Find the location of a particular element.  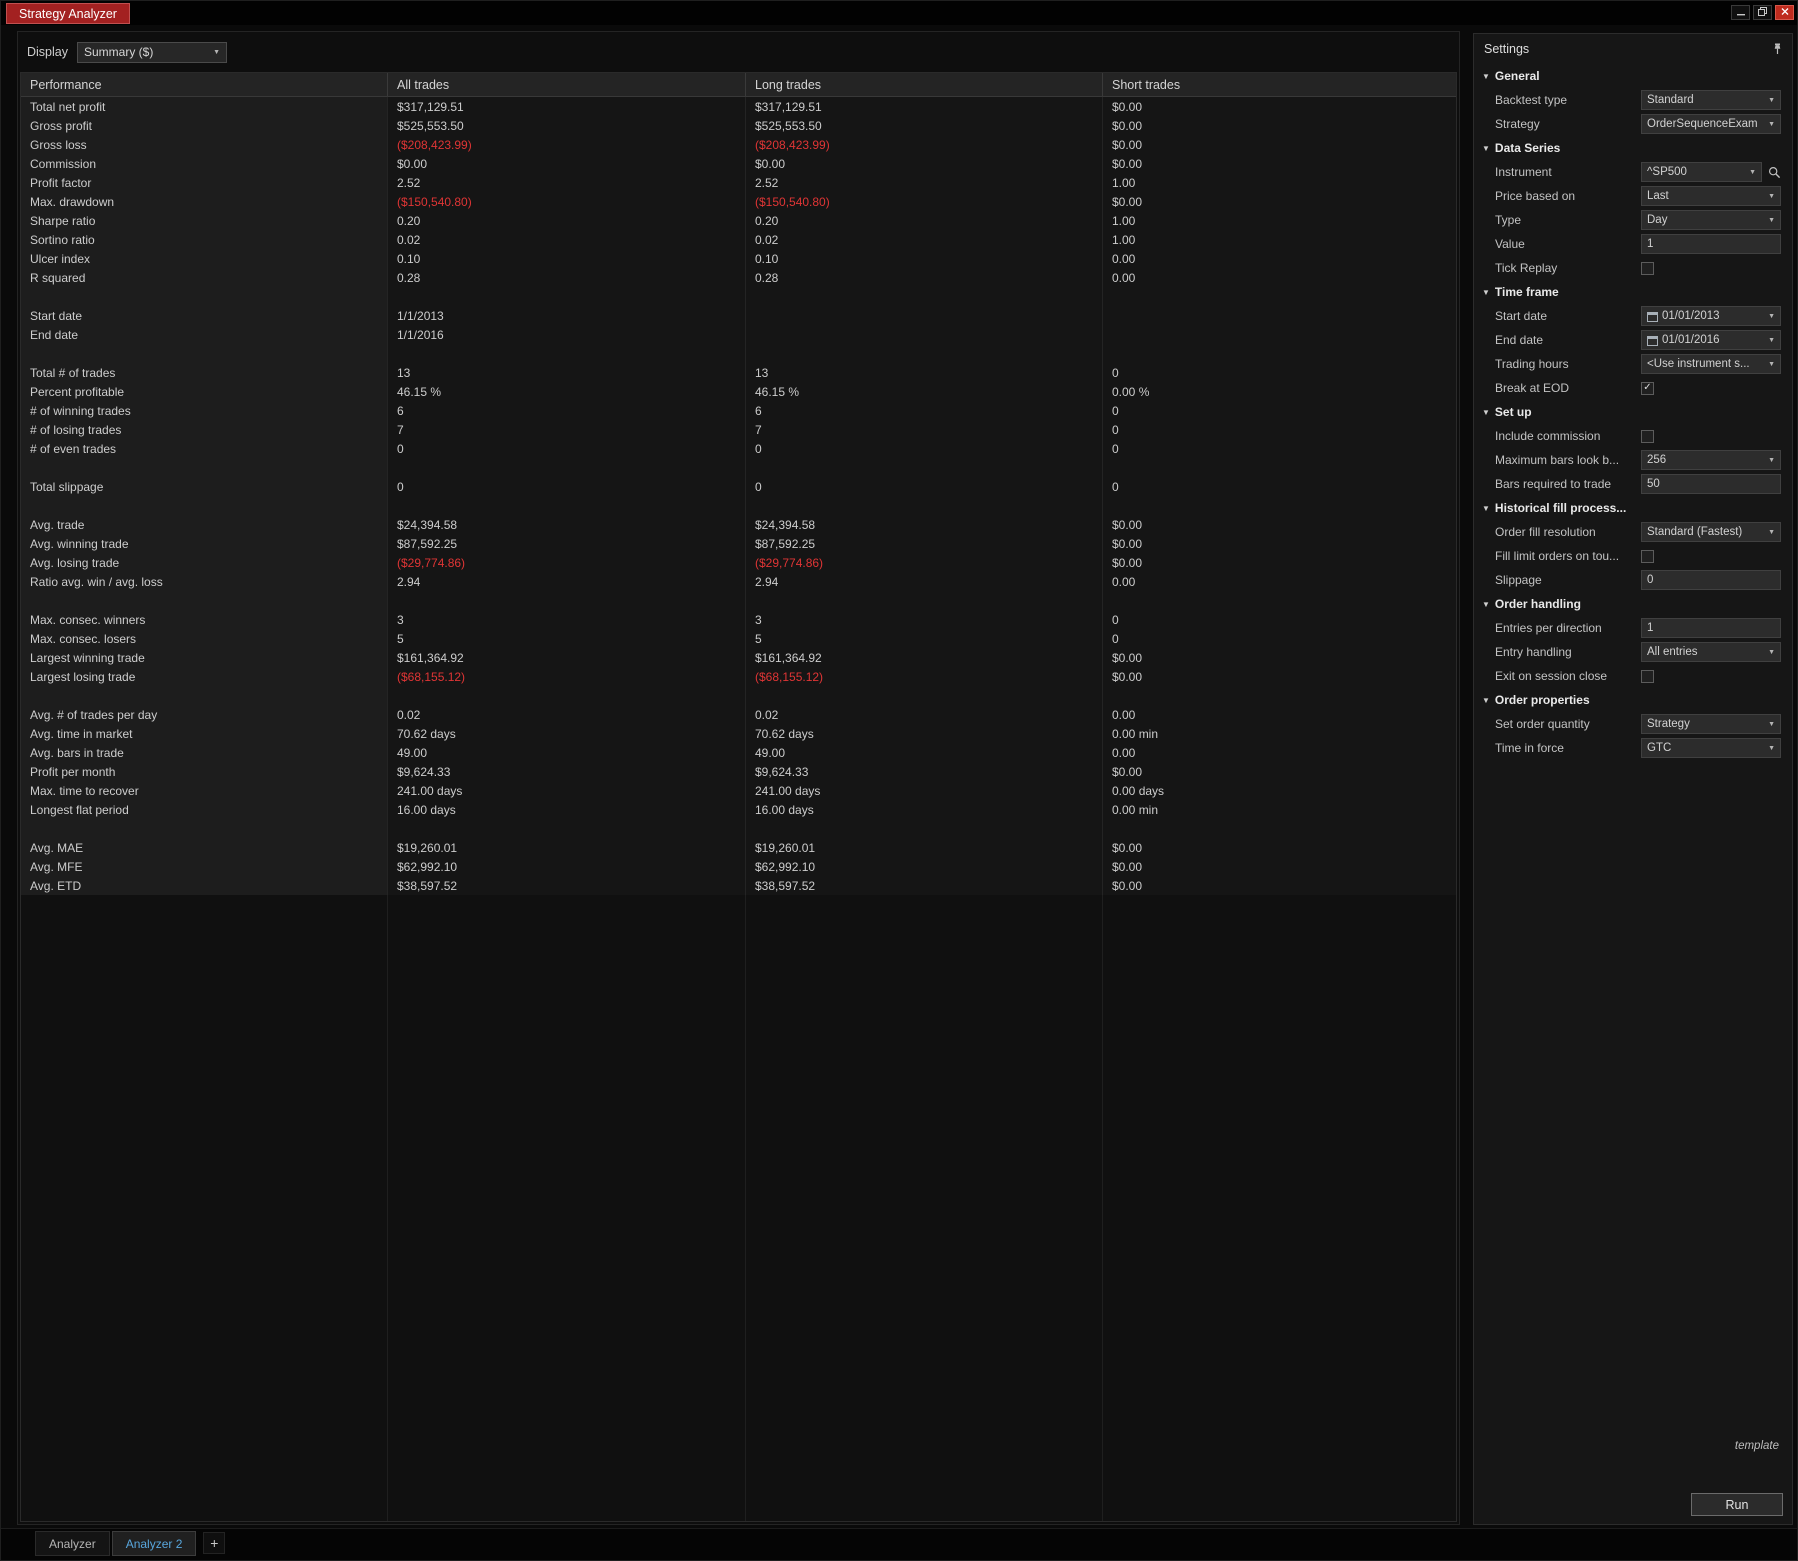

table-row: Avg. MAE $19,260.01 $19,260.01 $0.00 is located at coordinates (738, 847).